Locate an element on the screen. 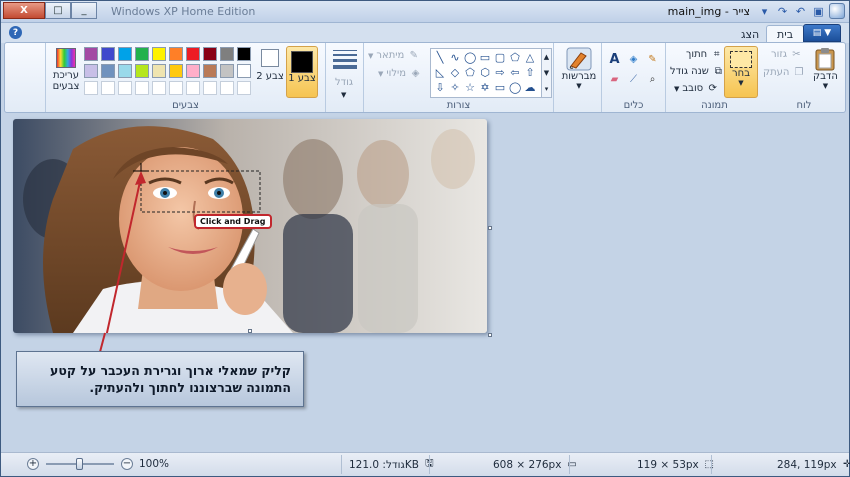  selection-size-icon: ⬚ is located at coordinates (709, 464).